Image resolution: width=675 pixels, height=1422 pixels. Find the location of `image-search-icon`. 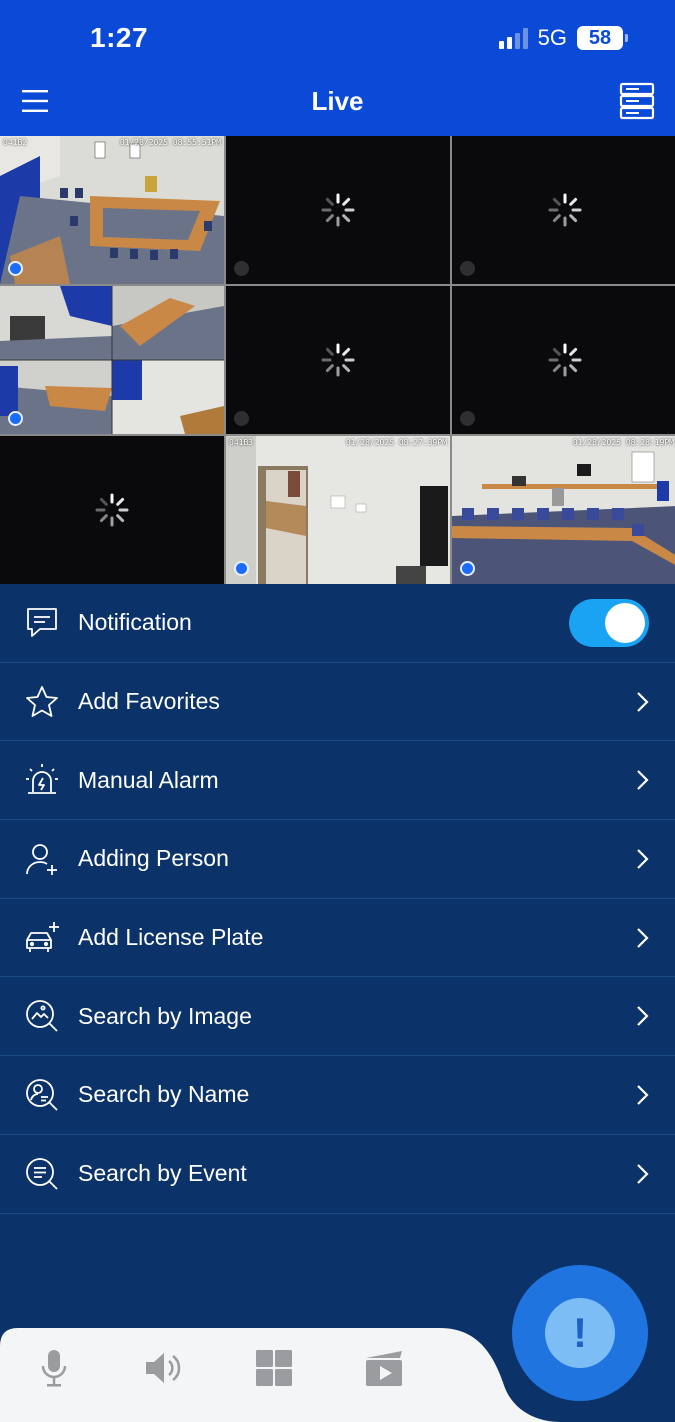

image-search-icon is located at coordinates (42, 1016).